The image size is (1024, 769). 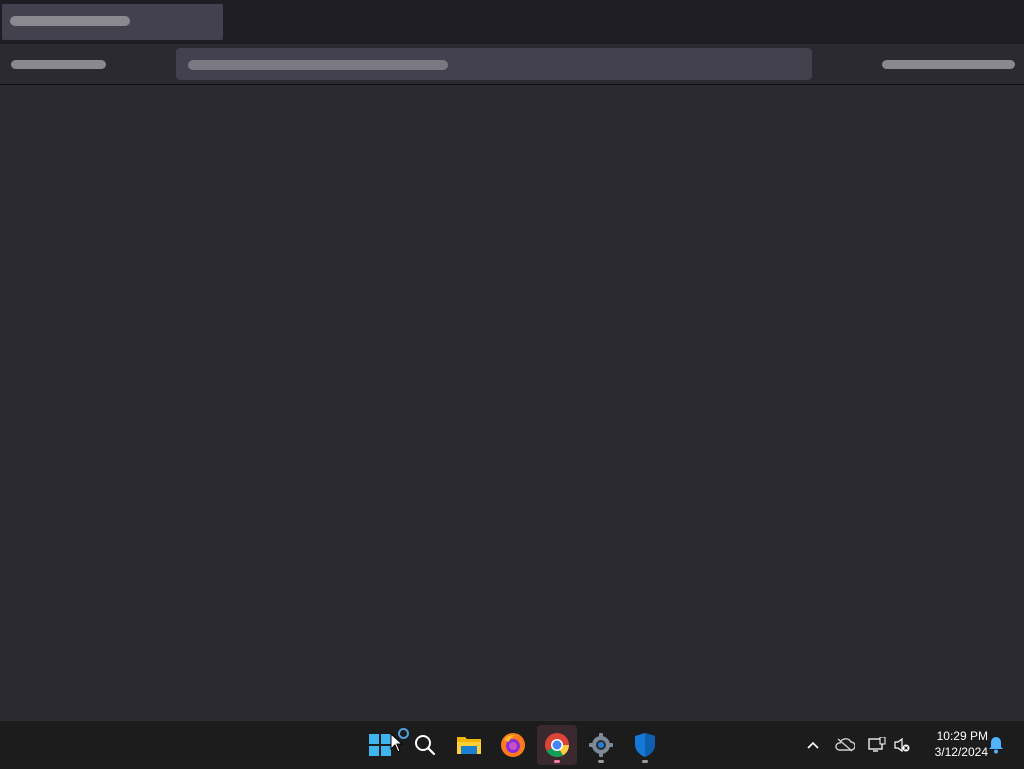 I want to click on notifications-button, so click(x=996, y=745).